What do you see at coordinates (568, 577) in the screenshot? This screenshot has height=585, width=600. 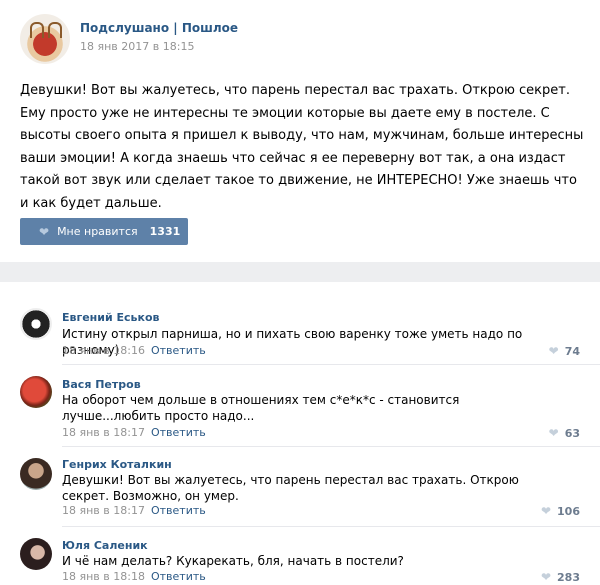 I see `comment-like-count: 283` at bounding box center [568, 577].